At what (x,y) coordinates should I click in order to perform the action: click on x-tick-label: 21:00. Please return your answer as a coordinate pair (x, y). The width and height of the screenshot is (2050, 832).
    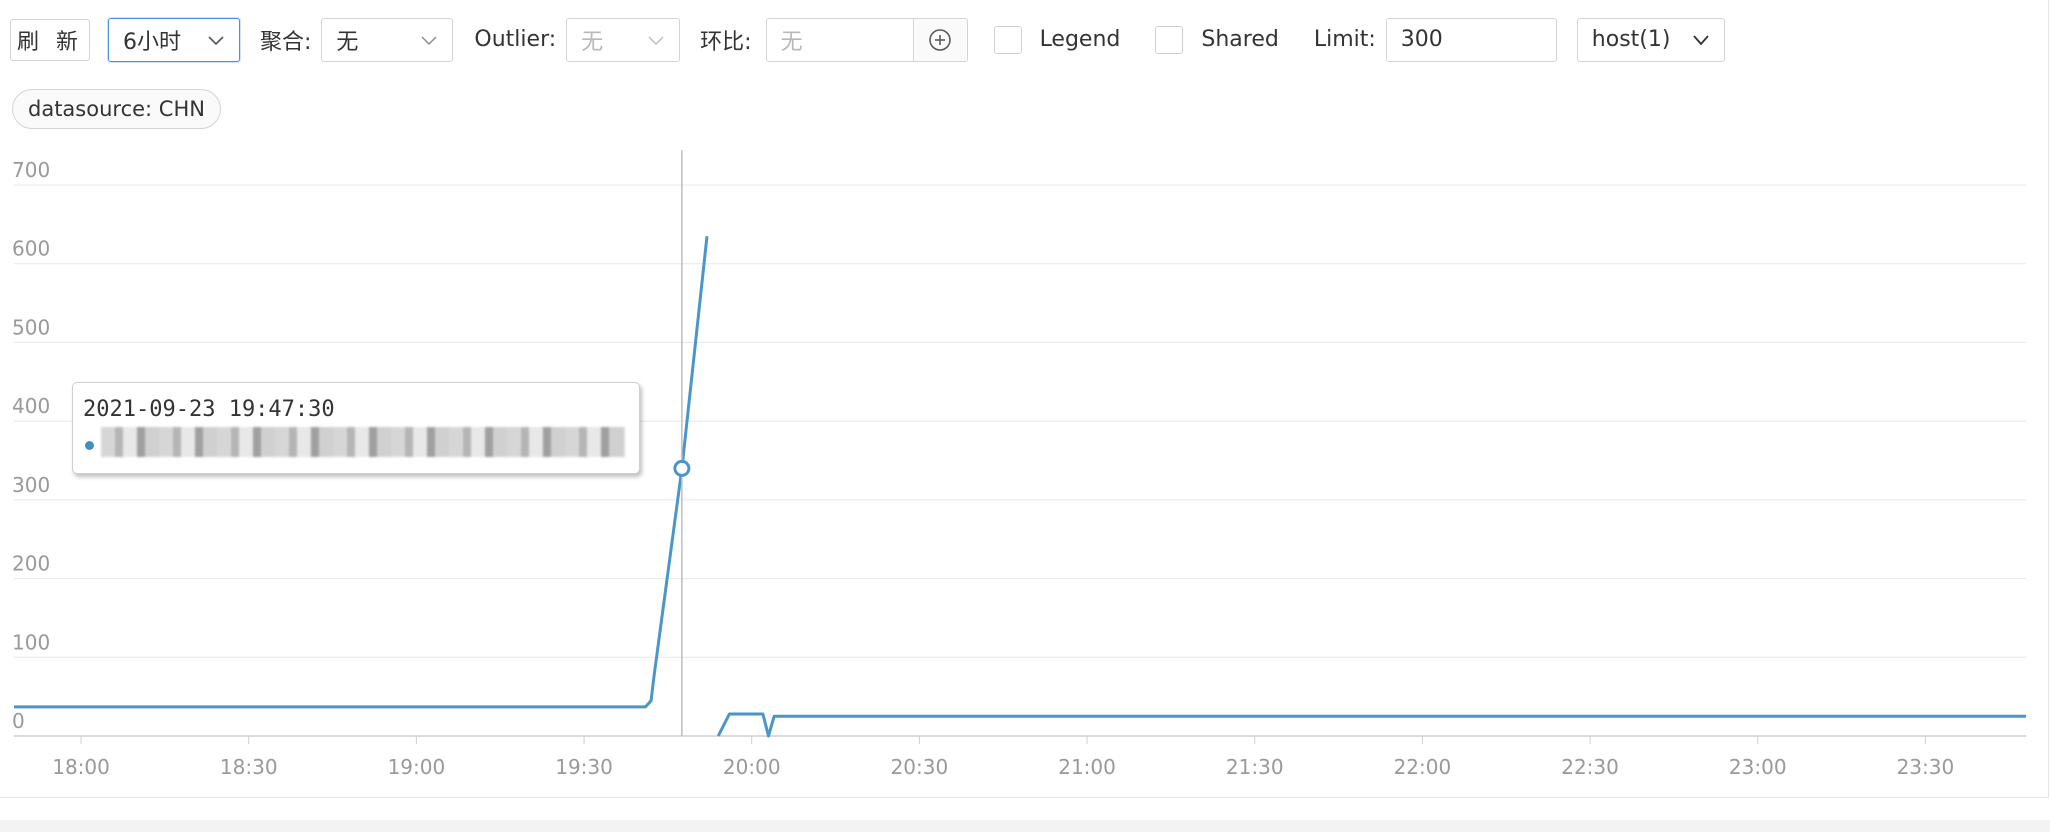
    Looking at the image, I should click on (1087, 767).